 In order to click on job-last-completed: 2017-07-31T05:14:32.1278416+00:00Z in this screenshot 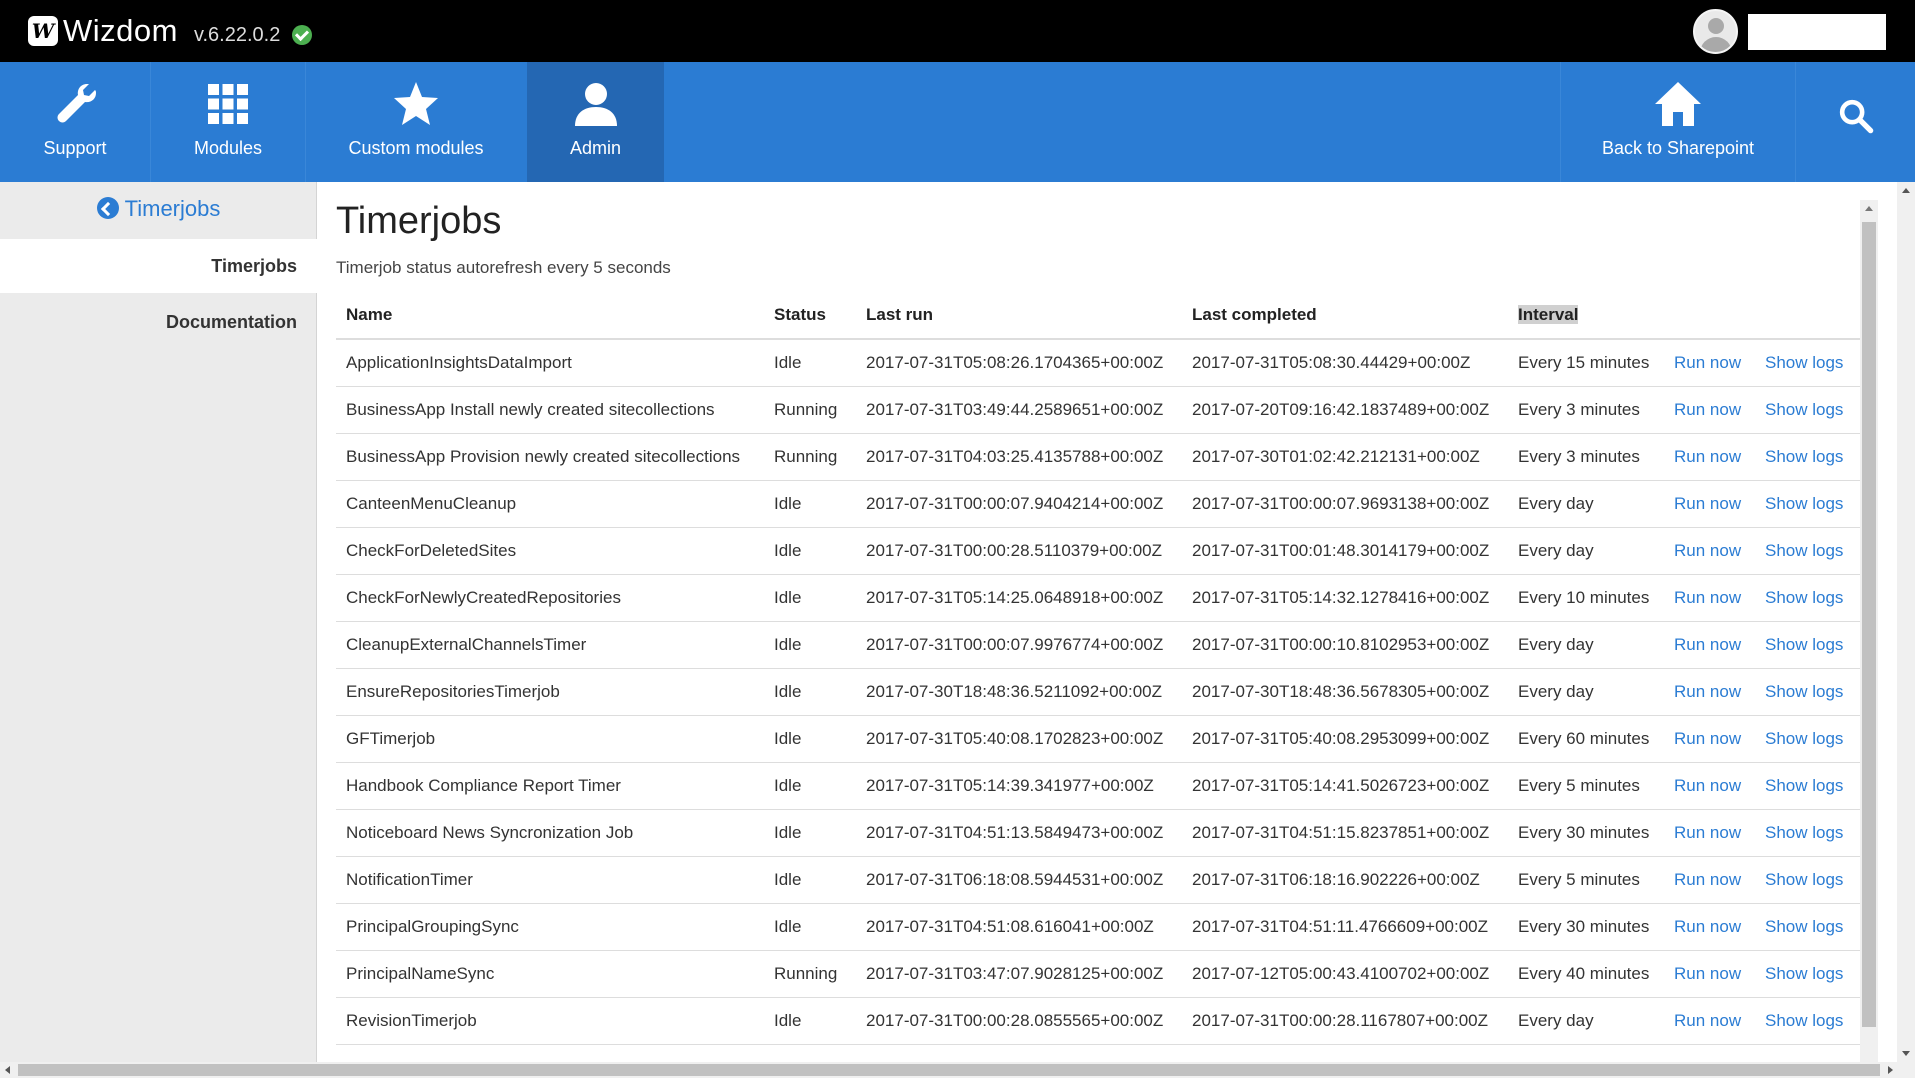, I will do `click(1345, 598)`.